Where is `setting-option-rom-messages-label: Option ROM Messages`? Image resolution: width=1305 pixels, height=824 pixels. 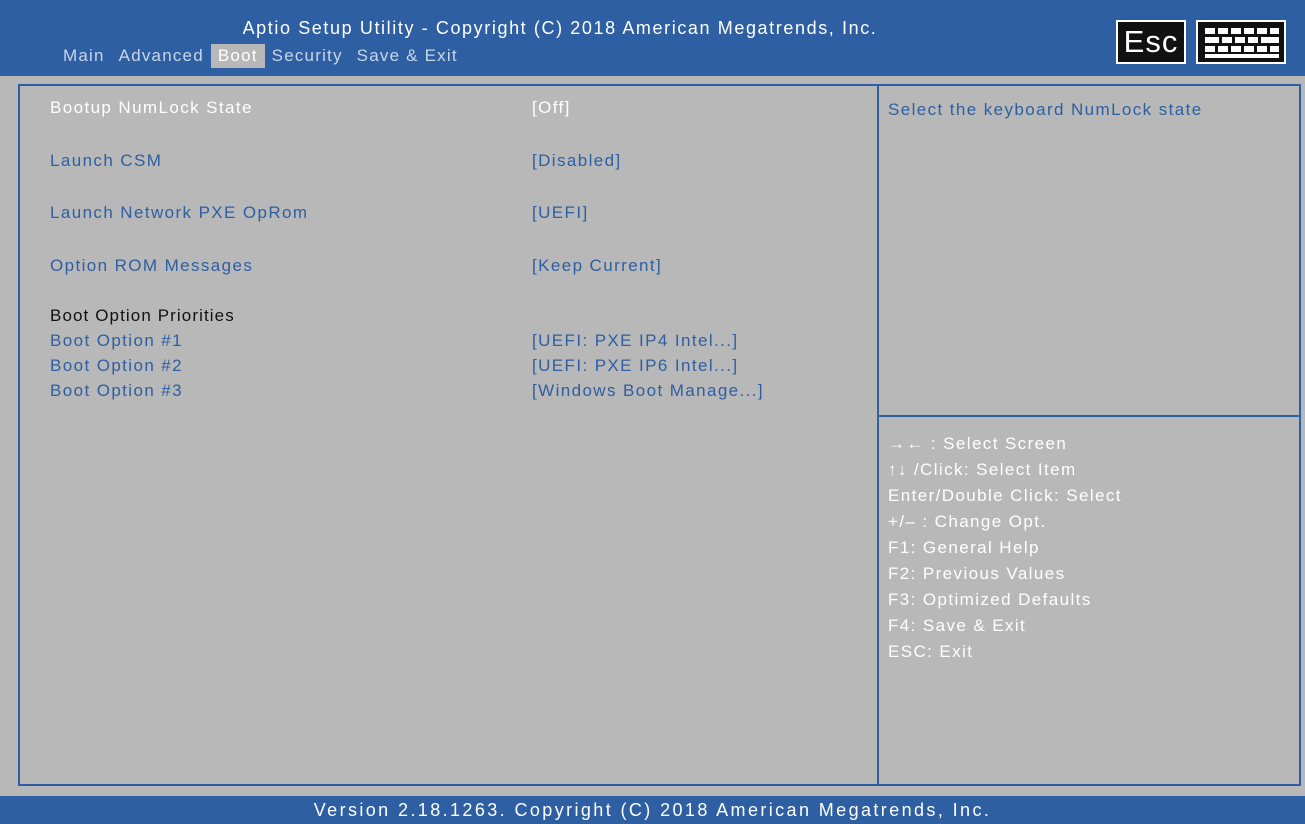
setting-option-rom-messages-label: Option ROM Messages is located at coordinates (151, 266).